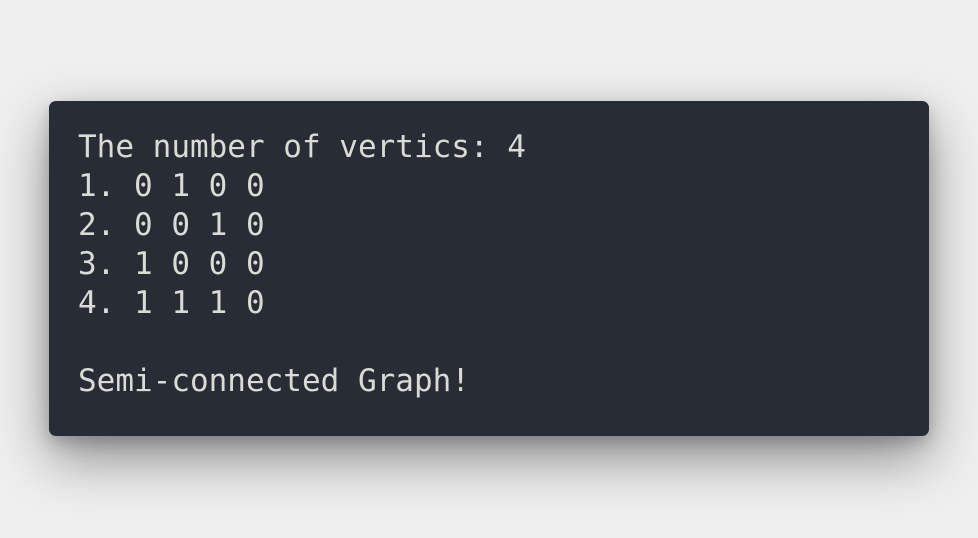 This screenshot has height=538, width=978. I want to click on result-message: Semi-connected Graph!, so click(274, 381).